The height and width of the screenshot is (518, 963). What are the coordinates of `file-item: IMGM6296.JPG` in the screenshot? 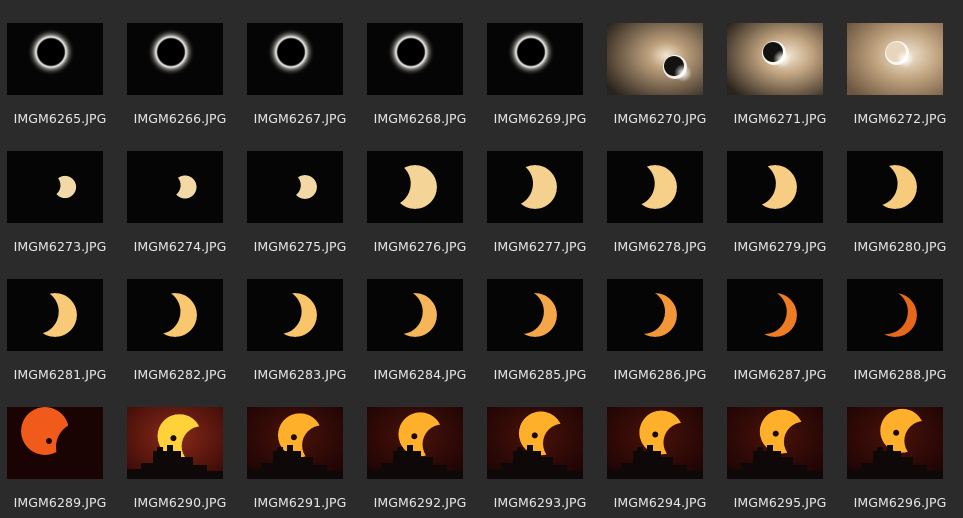 It's located at (900, 448).